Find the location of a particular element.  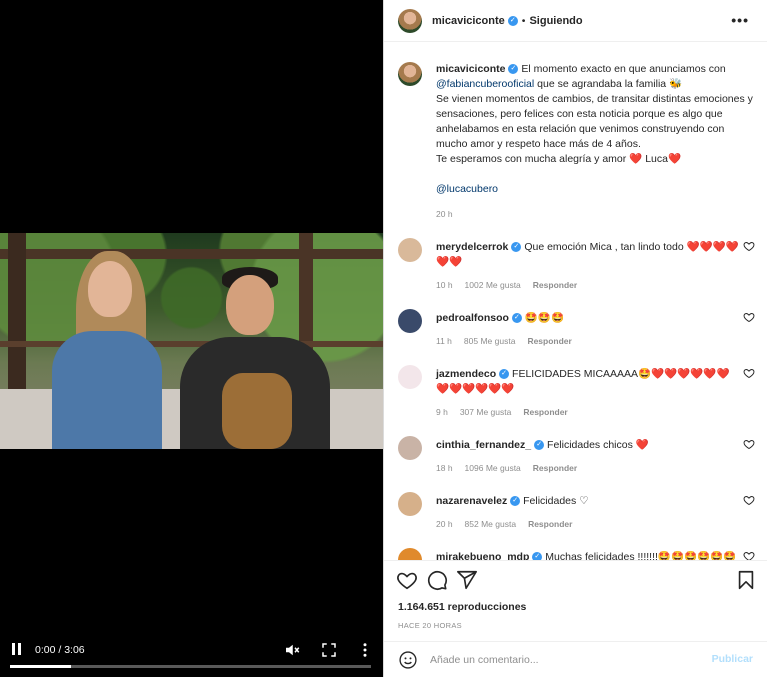

caption-text: Te esperamos con mucha alegría y amor is located at coordinates (531, 159).